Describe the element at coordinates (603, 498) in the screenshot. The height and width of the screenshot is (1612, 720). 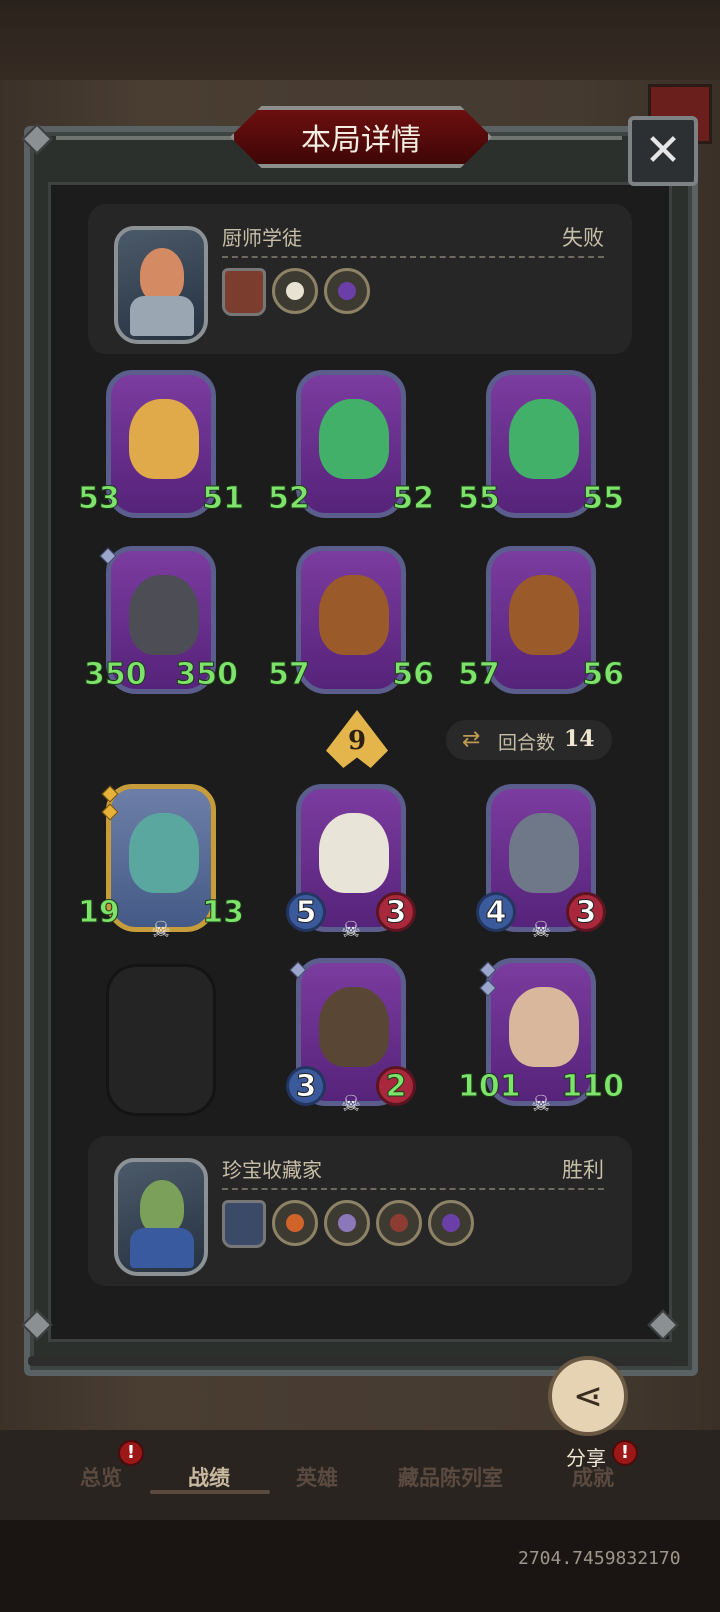
I see `health-value: 55` at that location.